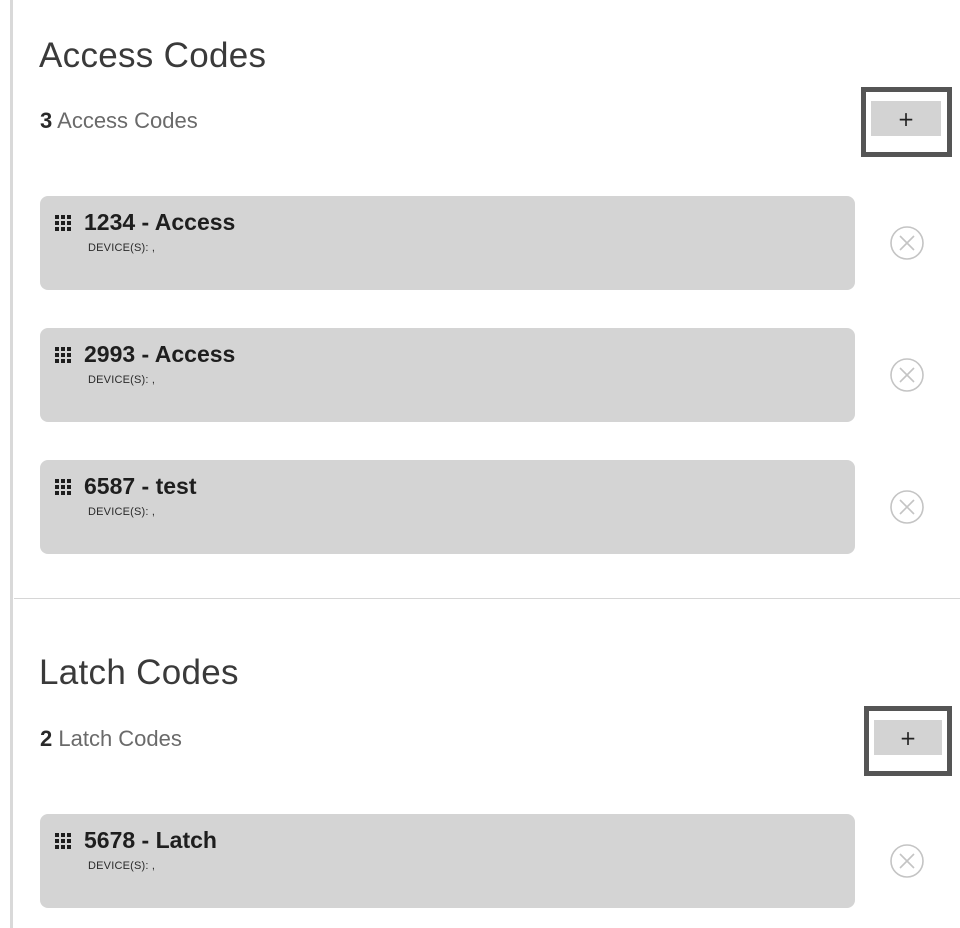  Describe the element at coordinates (46, 738) in the screenshot. I see `latch-codes-count-number: 2` at that location.